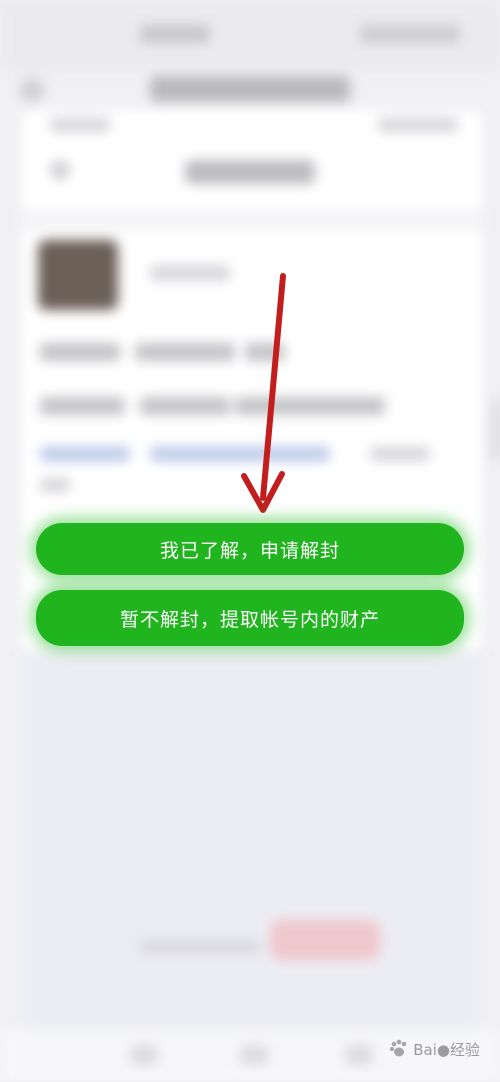 This screenshot has width=500, height=1082. What do you see at coordinates (175, 34) in the screenshot?
I see `status-time-blur` at bounding box center [175, 34].